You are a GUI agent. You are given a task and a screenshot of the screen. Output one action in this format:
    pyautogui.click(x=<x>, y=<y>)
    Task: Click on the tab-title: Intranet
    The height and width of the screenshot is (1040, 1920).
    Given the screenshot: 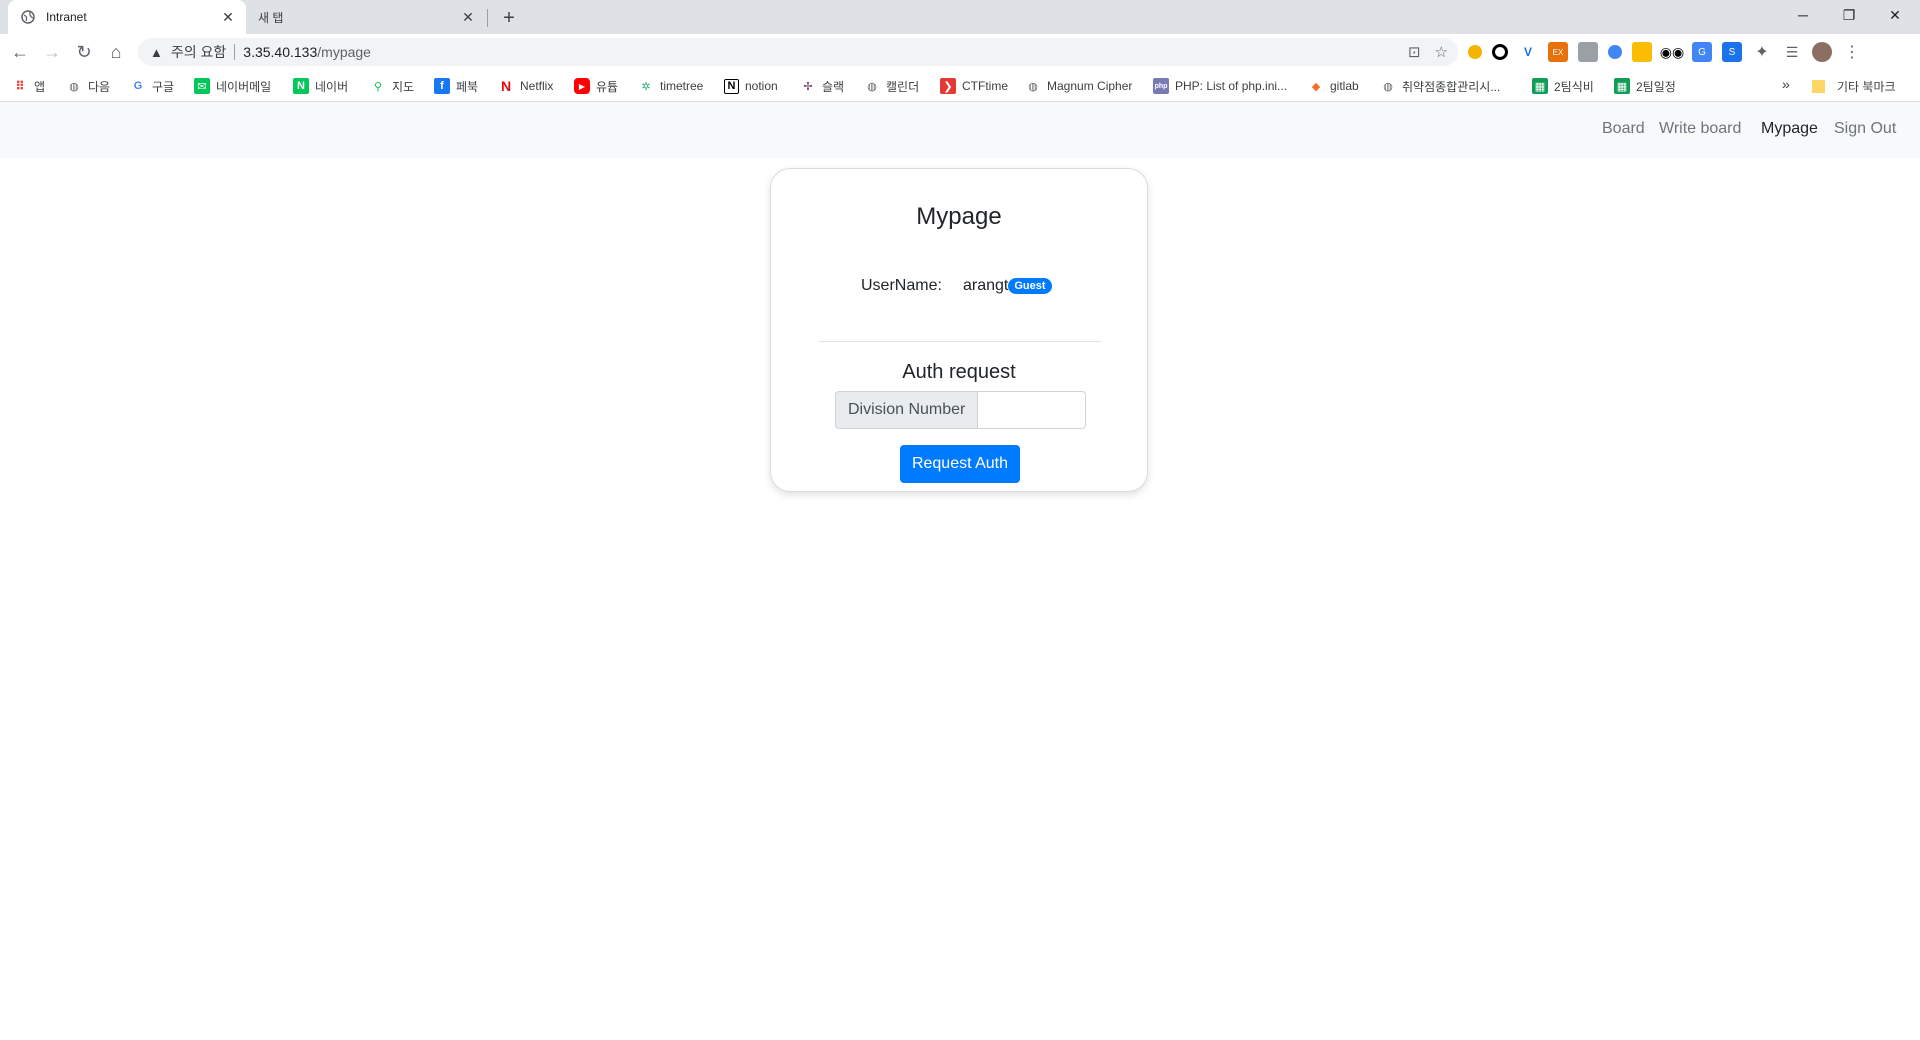 What is the action you would take?
    pyautogui.click(x=66, y=17)
    